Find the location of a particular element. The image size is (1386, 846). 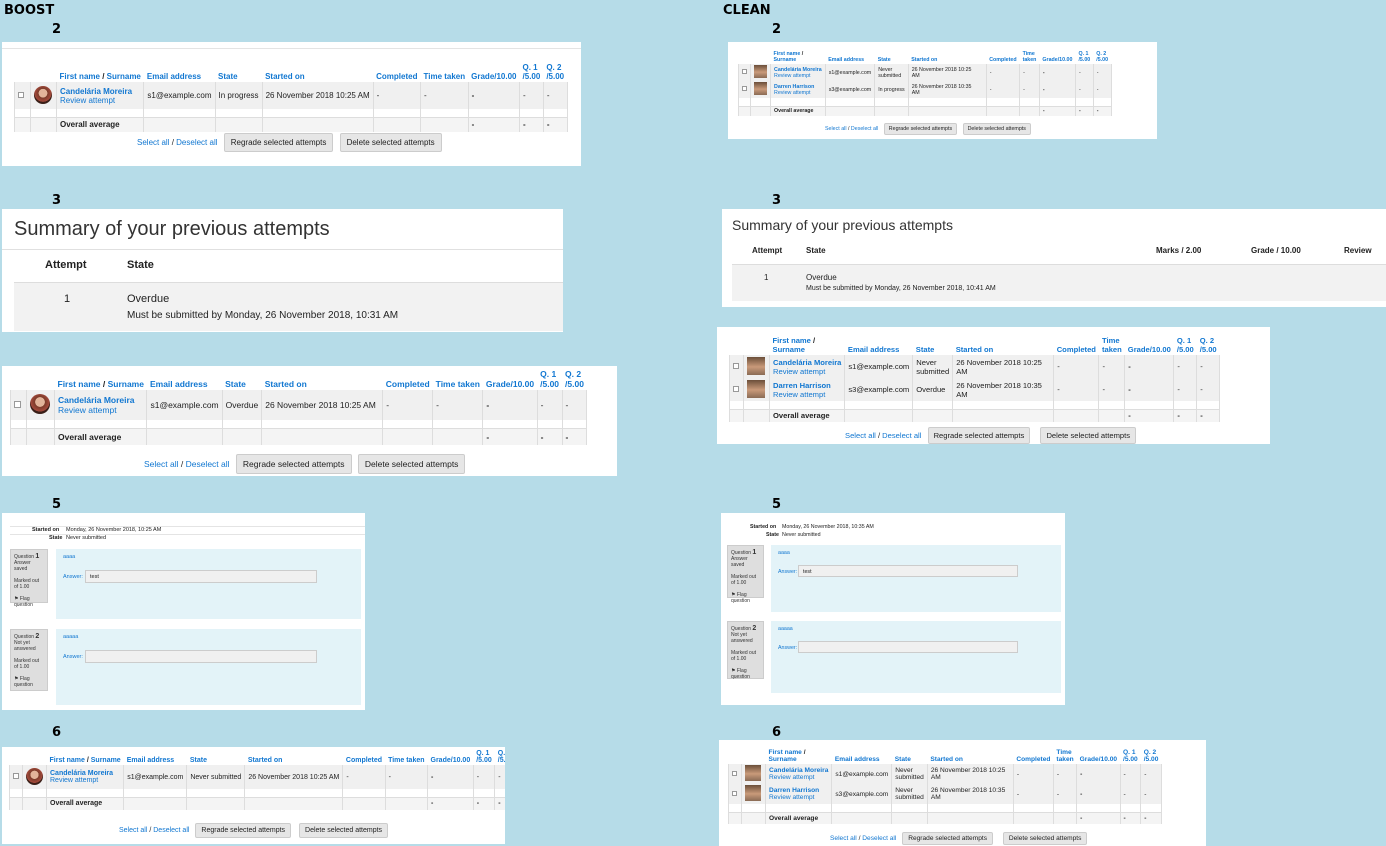

answer-field is located at coordinates (908, 647).